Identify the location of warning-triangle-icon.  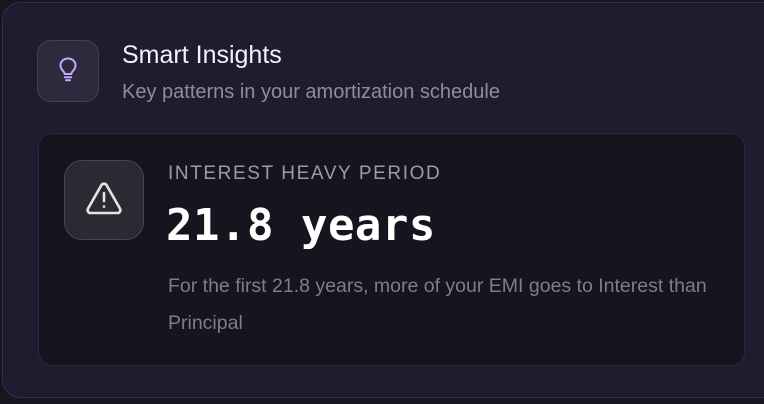
(104, 200).